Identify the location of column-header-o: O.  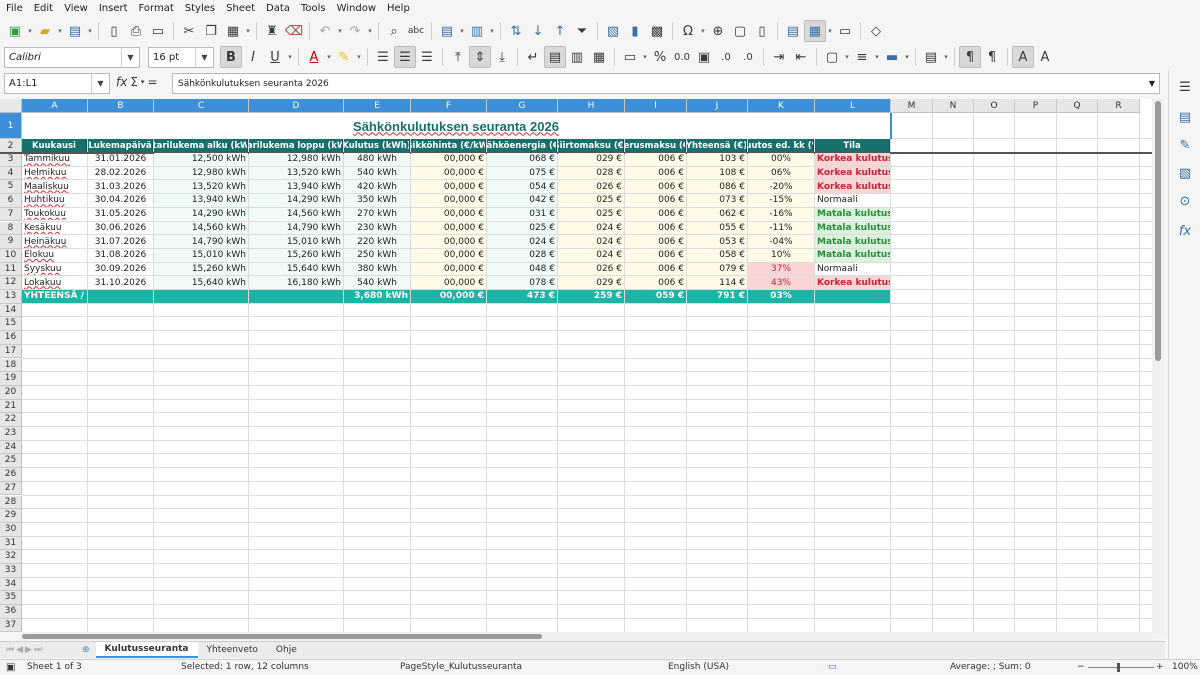
(994, 106).